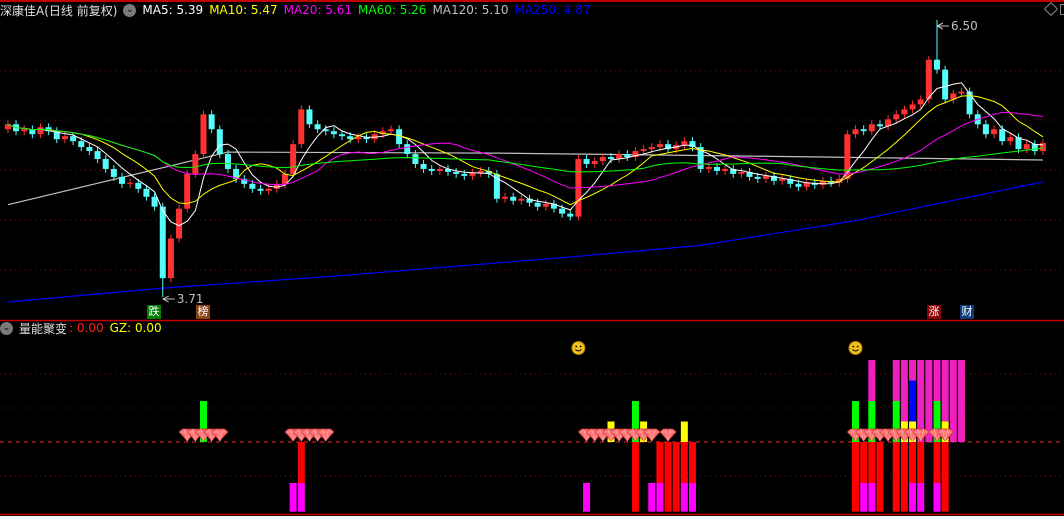  What do you see at coordinates (1062, 9) in the screenshot?
I see `panel-icon` at bounding box center [1062, 9].